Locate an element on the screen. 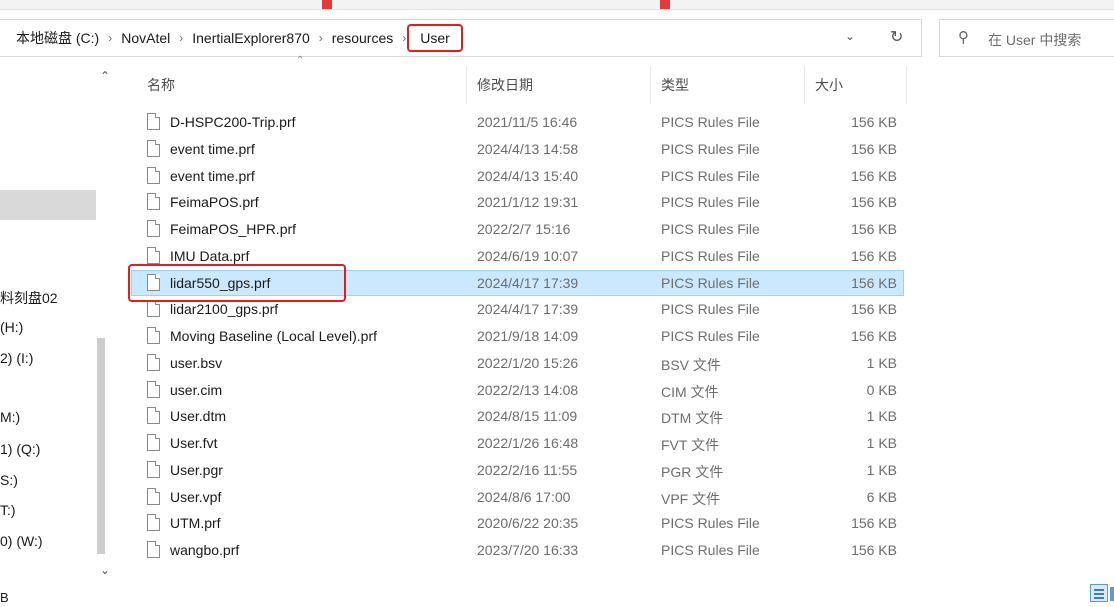 The height and width of the screenshot is (607, 1114). nav-item: (H:) is located at coordinates (11, 327).